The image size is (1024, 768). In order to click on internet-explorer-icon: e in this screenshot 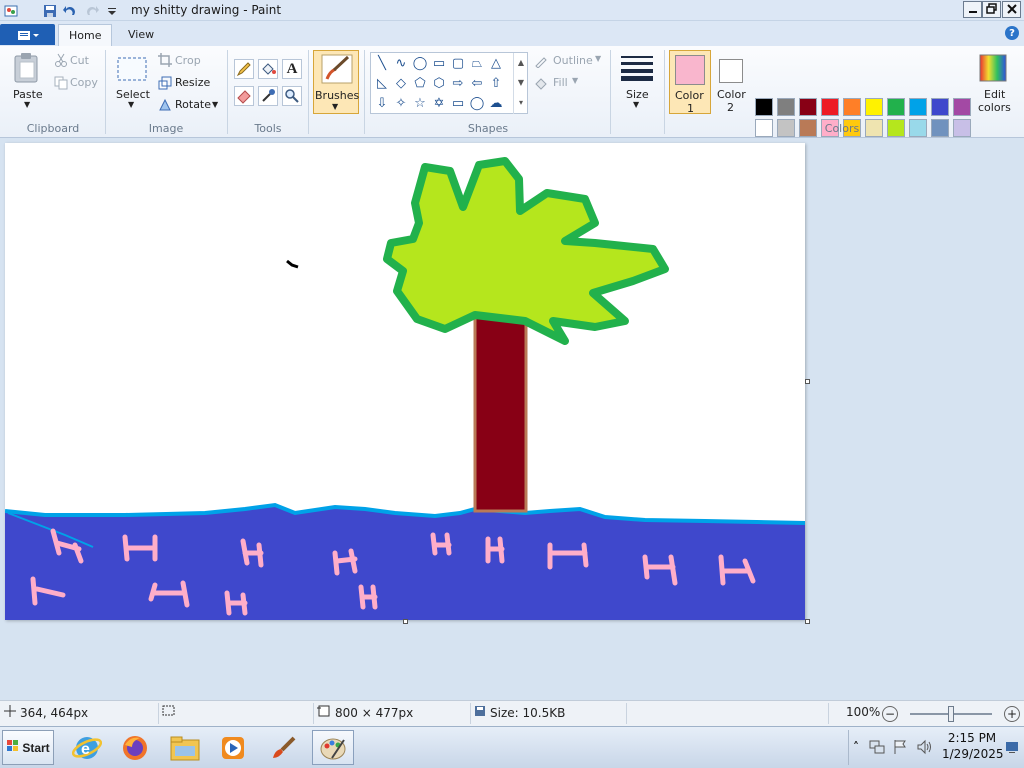, I will do `click(87, 747)`.